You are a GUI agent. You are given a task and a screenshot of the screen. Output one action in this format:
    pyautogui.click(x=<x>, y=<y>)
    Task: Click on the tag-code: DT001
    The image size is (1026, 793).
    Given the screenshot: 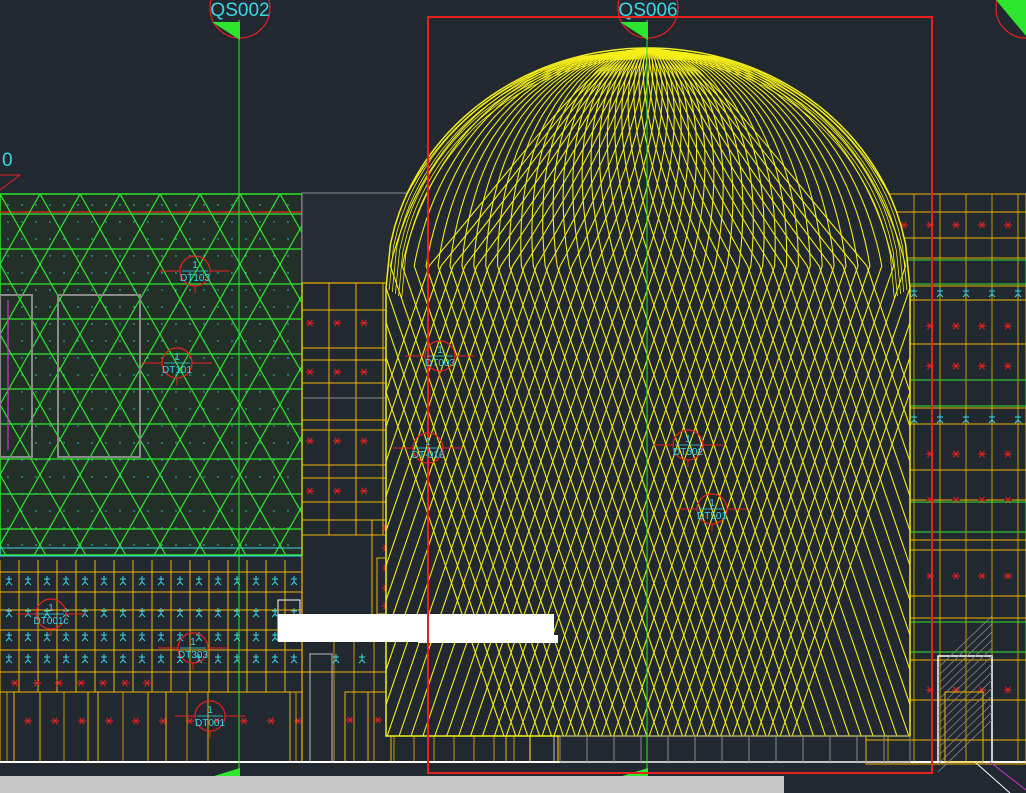 What is the action you would take?
    pyautogui.click(x=210, y=723)
    